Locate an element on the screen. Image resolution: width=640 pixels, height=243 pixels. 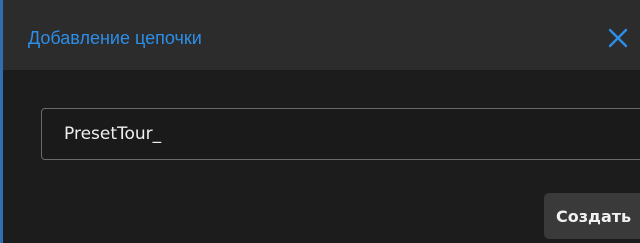
close-icon is located at coordinates (618, 38).